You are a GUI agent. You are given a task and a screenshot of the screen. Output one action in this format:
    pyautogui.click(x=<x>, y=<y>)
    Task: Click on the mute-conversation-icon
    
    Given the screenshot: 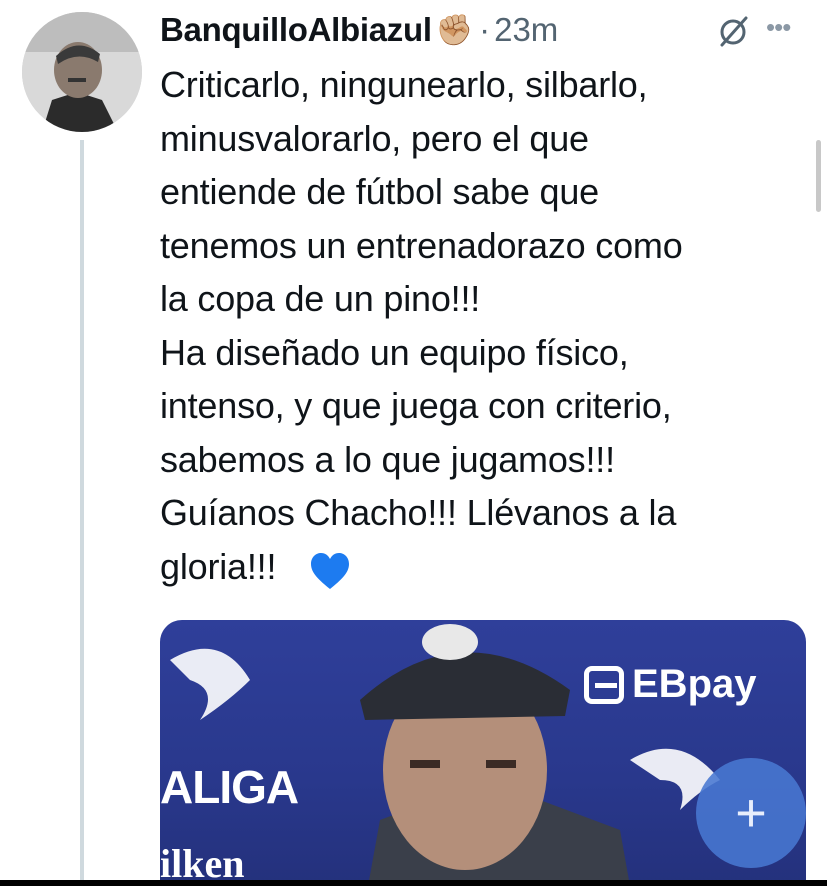 What is the action you would take?
    pyautogui.click(x=733, y=31)
    